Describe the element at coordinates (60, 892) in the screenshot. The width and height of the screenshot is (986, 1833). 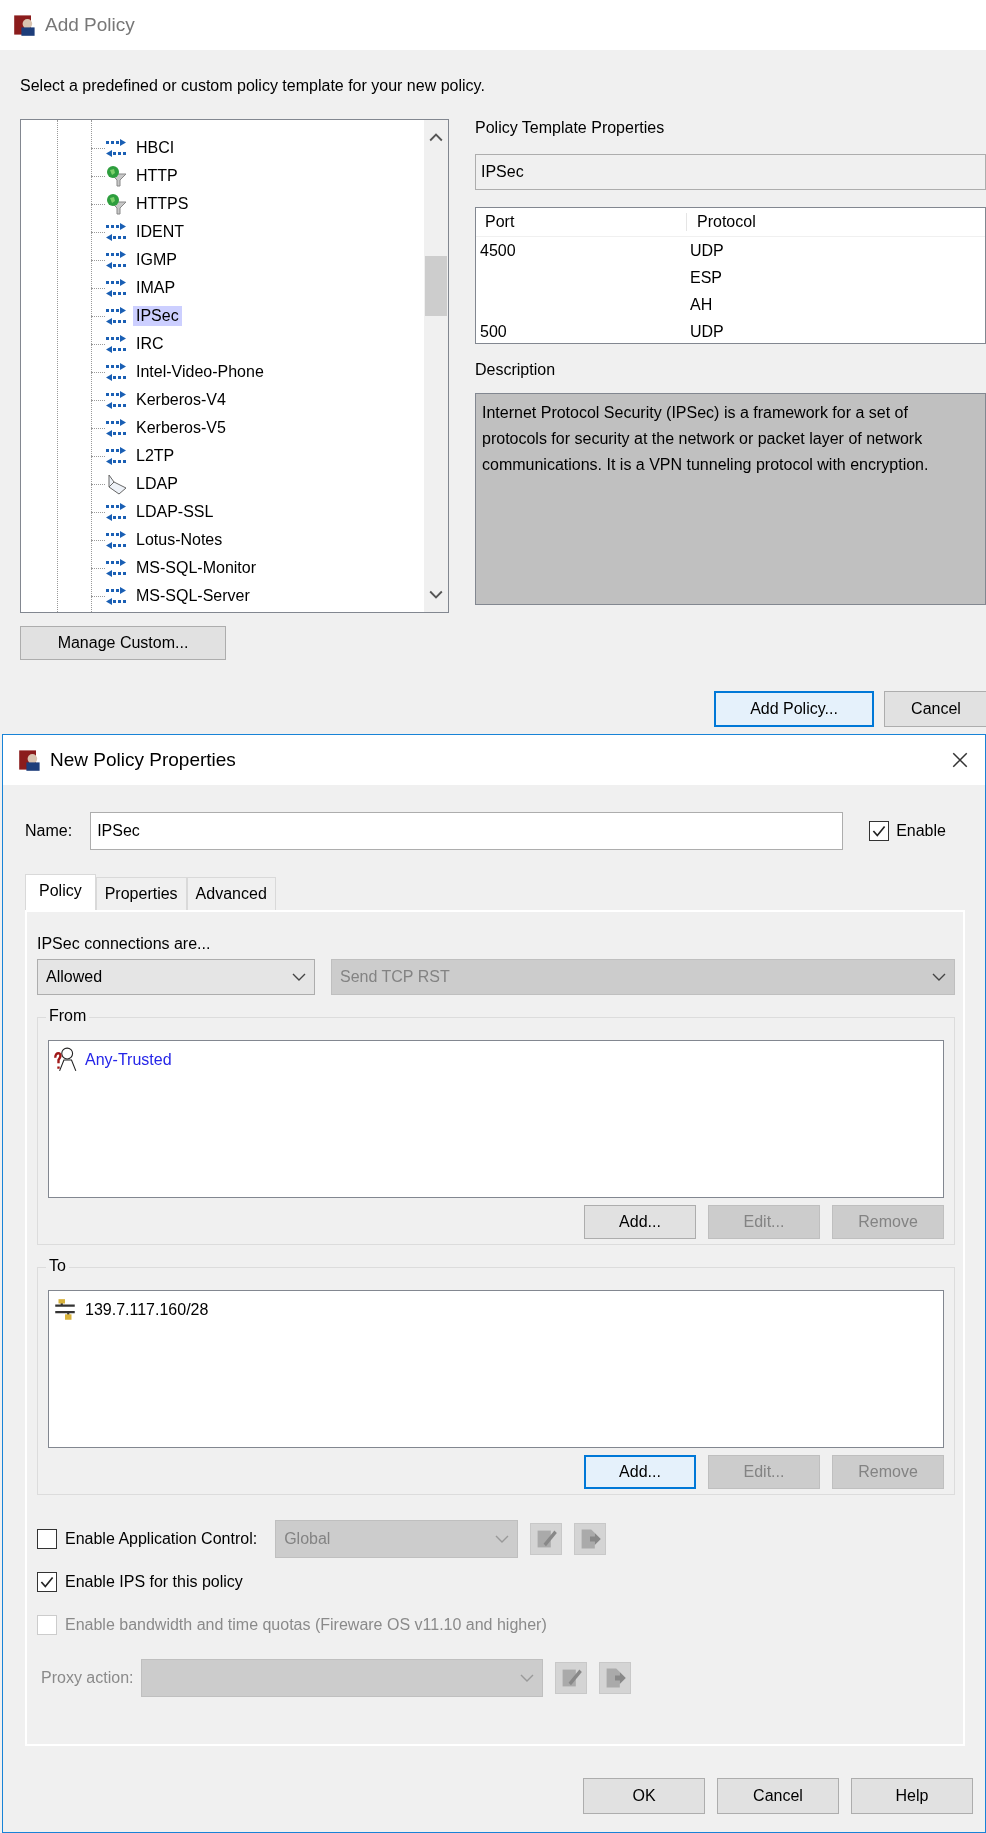
I see `tab: Policy` at that location.